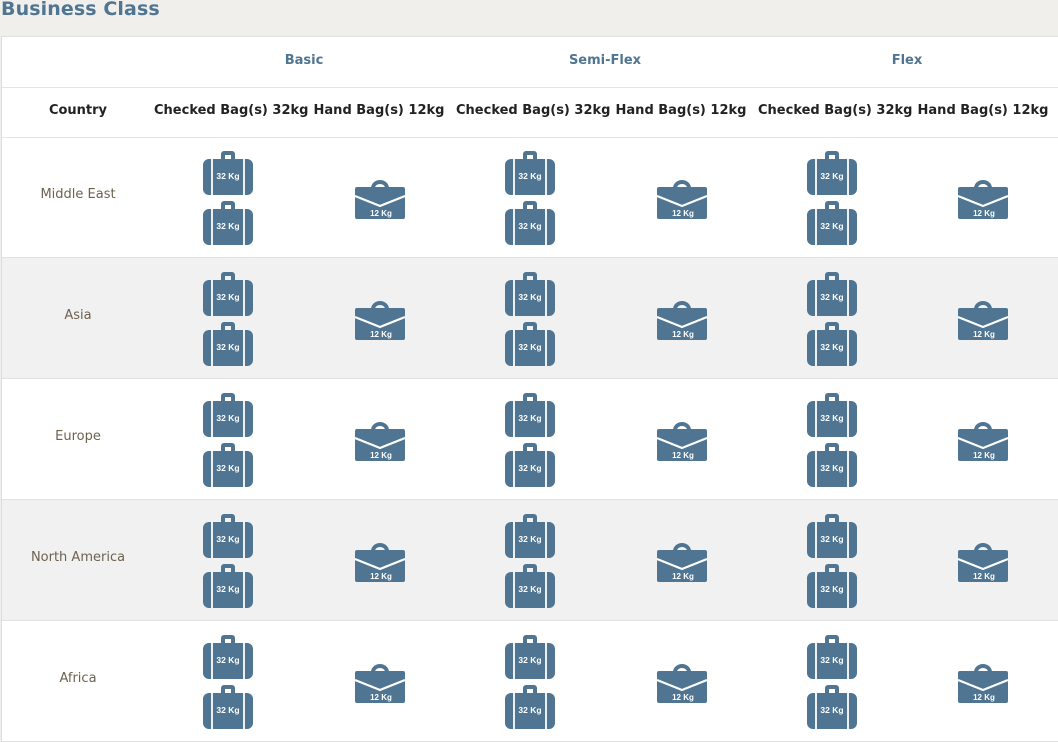 The height and width of the screenshot is (742, 1058). What do you see at coordinates (78, 110) in the screenshot?
I see `column-country: Country` at bounding box center [78, 110].